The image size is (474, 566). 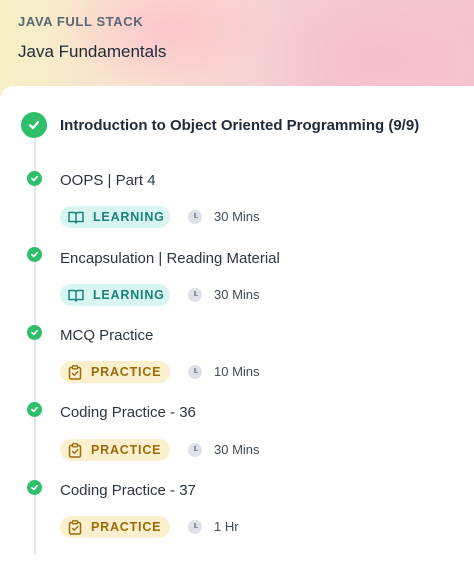 What do you see at coordinates (237, 371) in the screenshot?
I see `duration-text: 10 Mins` at bounding box center [237, 371].